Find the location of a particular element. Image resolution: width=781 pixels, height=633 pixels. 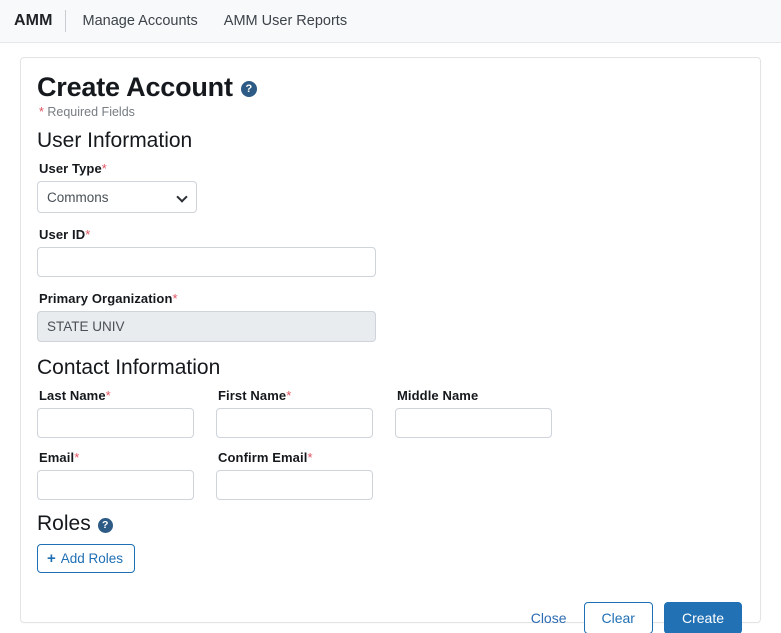

field-first-name: First Name* is located at coordinates (294, 413).